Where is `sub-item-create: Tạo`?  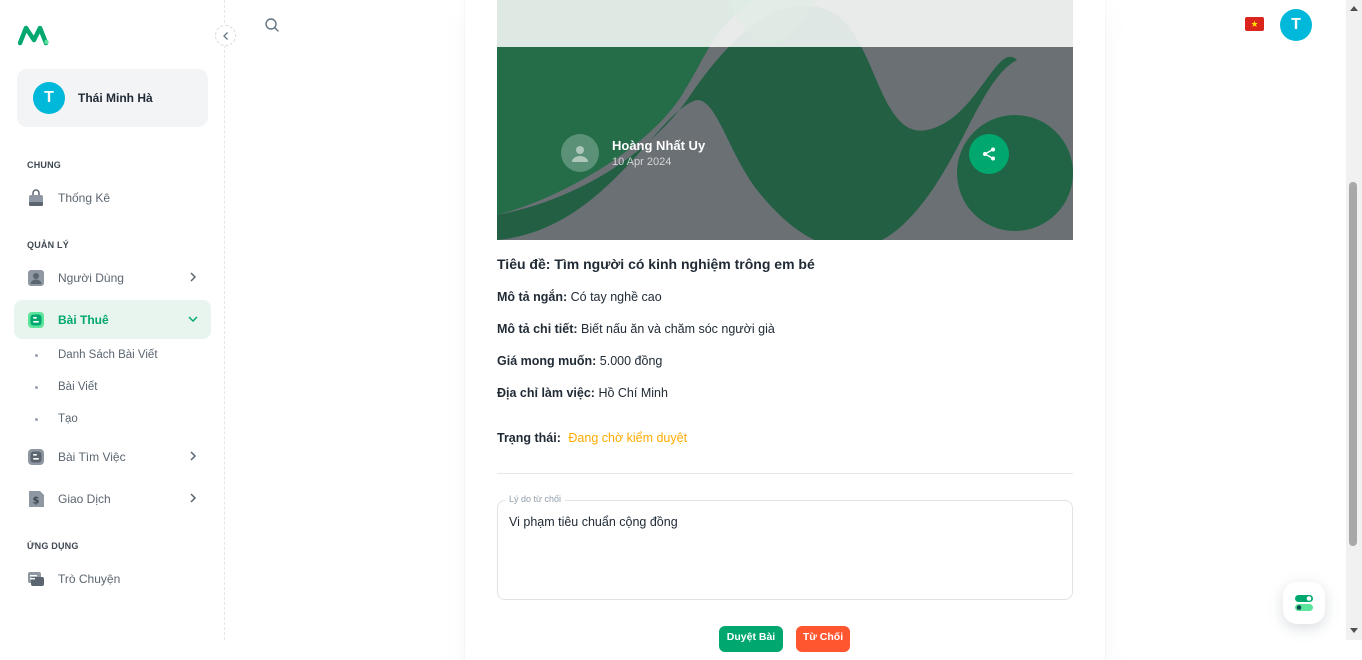 sub-item-create: Tạo is located at coordinates (56, 419).